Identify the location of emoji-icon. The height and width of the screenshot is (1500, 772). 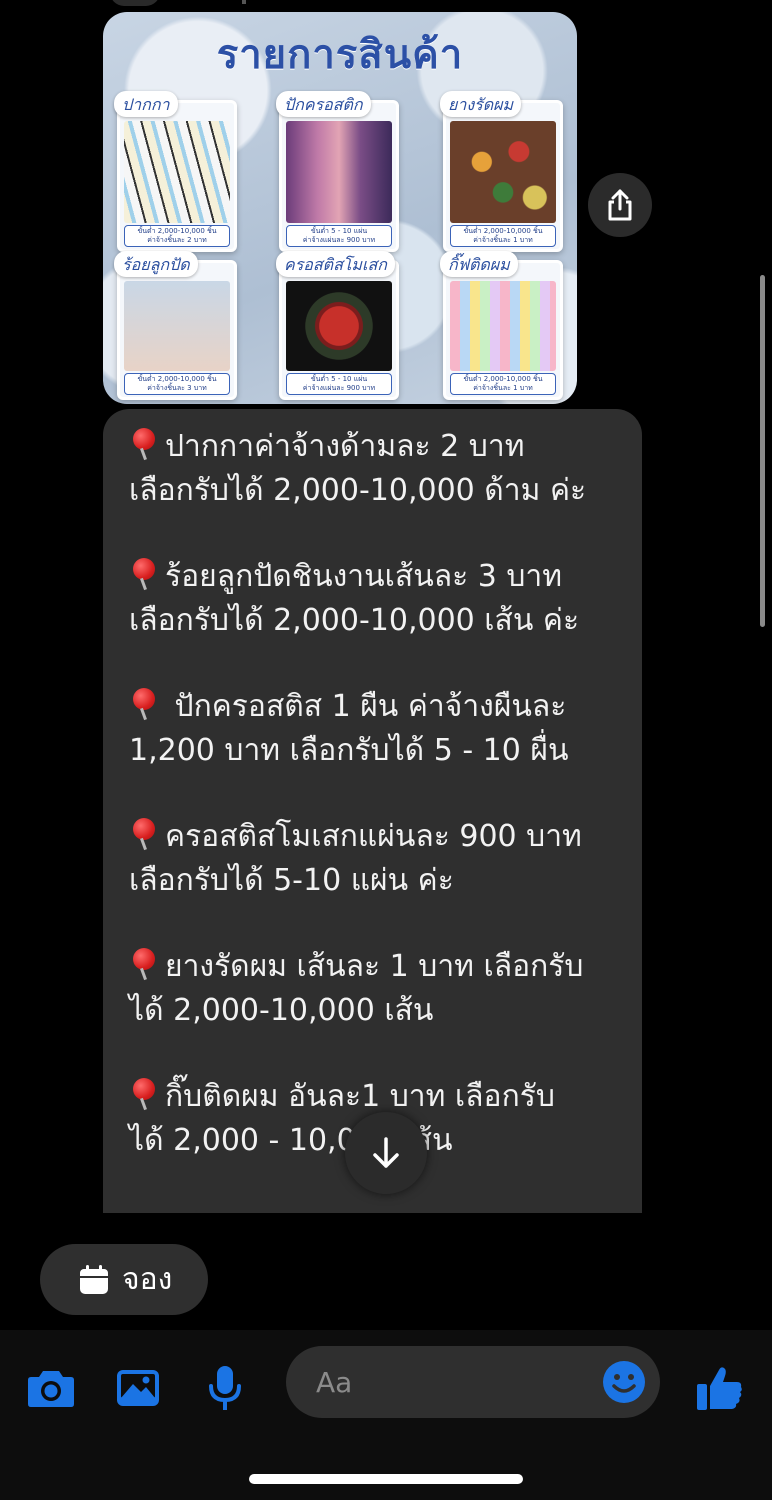
(624, 1382).